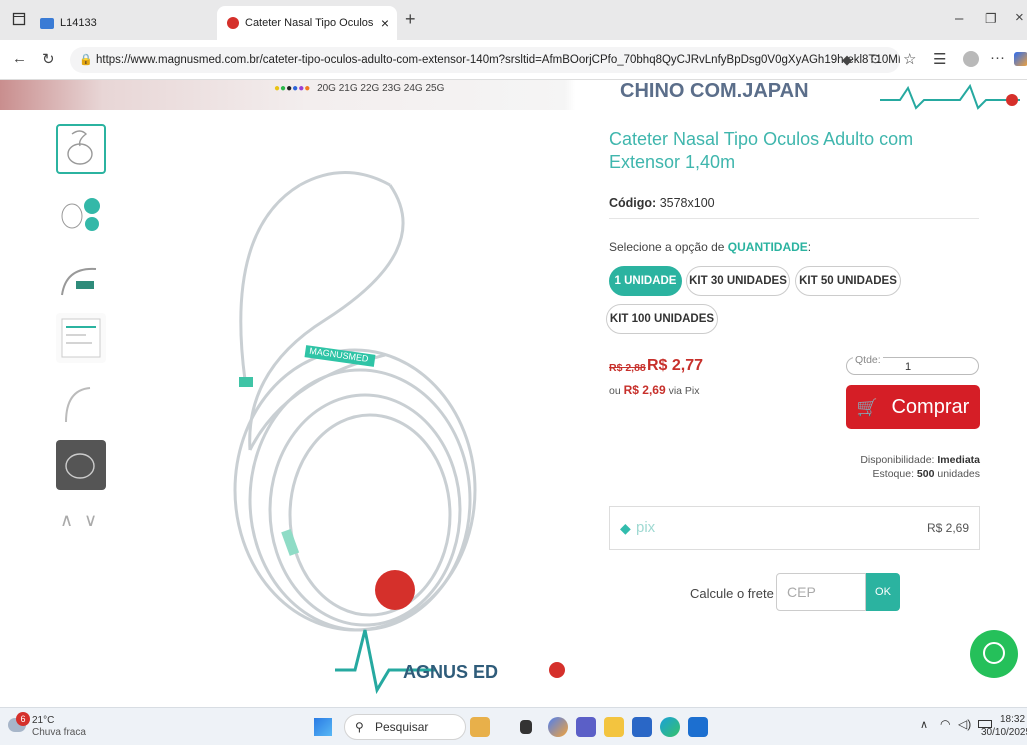 Image resolution: width=1027 pixels, height=745 pixels. What do you see at coordinates (59, 732) in the screenshot?
I see `weather-desc: Chuva fraca` at bounding box center [59, 732].